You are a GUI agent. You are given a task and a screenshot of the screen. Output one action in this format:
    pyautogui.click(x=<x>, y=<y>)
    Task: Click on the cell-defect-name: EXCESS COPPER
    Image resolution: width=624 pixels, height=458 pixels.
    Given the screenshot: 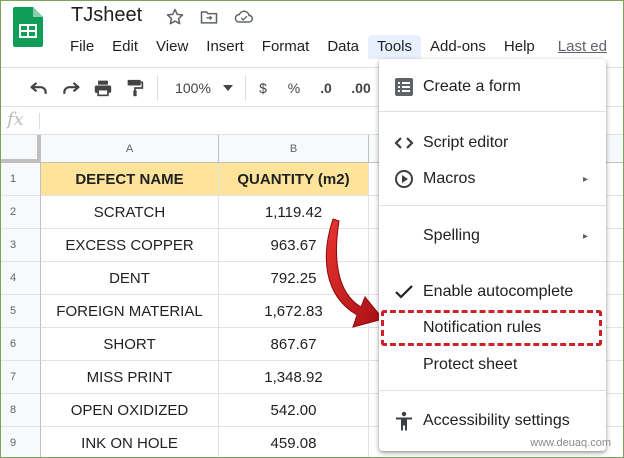 What is the action you would take?
    pyautogui.click(x=130, y=245)
    